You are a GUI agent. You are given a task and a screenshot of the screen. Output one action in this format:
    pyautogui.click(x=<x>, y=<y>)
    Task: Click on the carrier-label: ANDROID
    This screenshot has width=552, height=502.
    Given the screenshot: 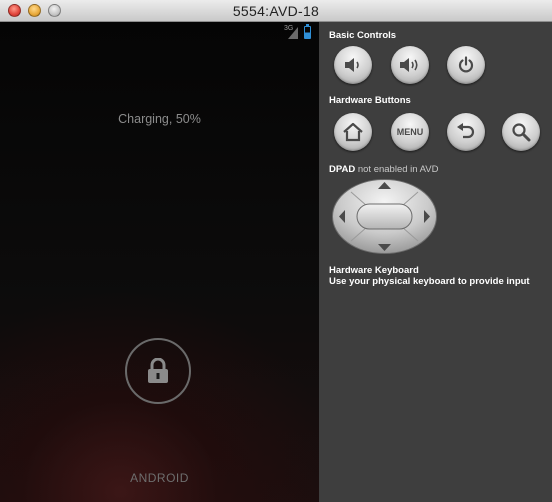 What is the action you would take?
    pyautogui.click(x=159, y=478)
    